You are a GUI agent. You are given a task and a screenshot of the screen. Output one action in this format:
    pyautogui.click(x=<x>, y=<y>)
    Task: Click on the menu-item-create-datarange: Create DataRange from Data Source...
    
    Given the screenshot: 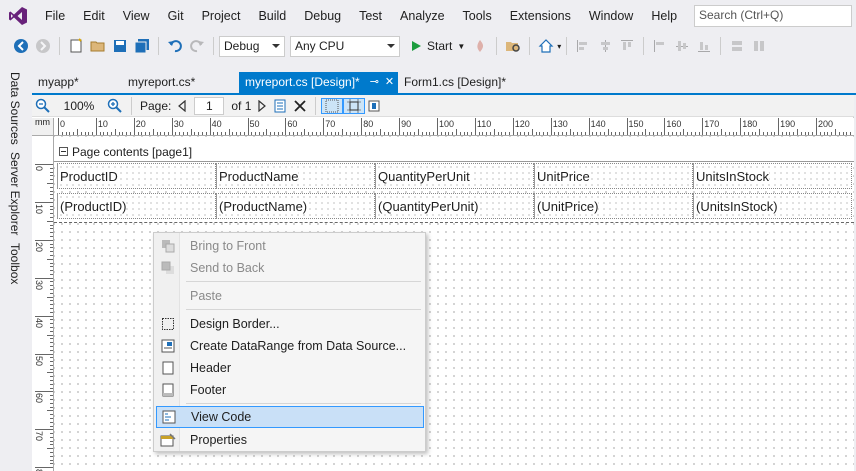 What is the action you would take?
    pyautogui.click(x=290, y=346)
    